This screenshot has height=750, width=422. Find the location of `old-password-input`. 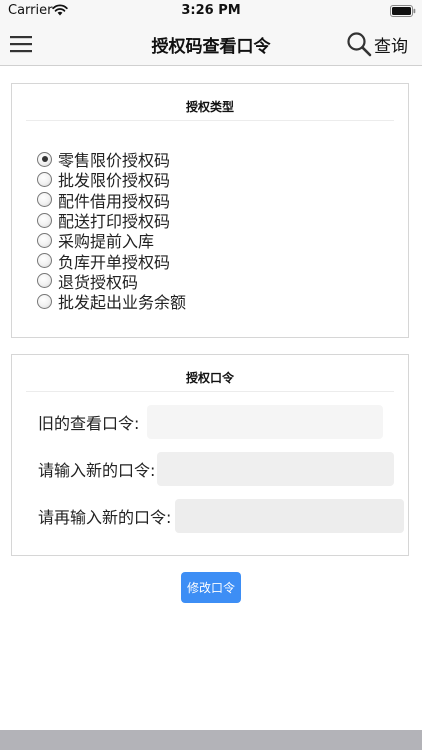

old-password-input is located at coordinates (265, 422).